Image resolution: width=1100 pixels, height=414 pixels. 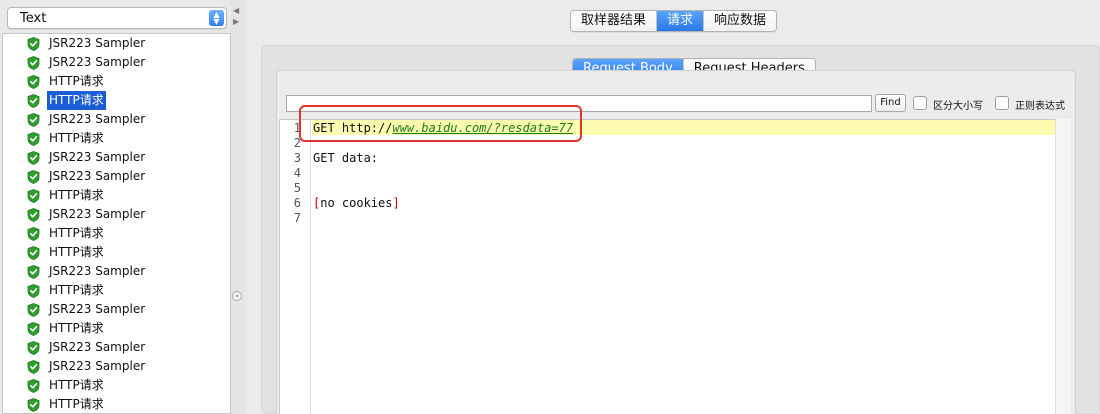 What do you see at coordinates (920, 103) in the screenshot?
I see `case-sensitive-checkbox` at bounding box center [920, 103].